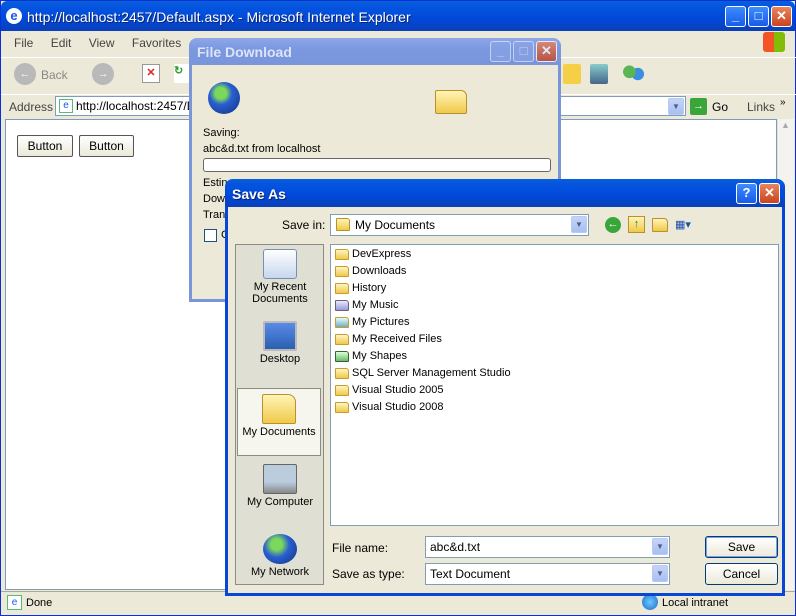 Image resolution: width=796 pixels, height=616 pixels. I want to click on menu-view: View, so click(102, 43).